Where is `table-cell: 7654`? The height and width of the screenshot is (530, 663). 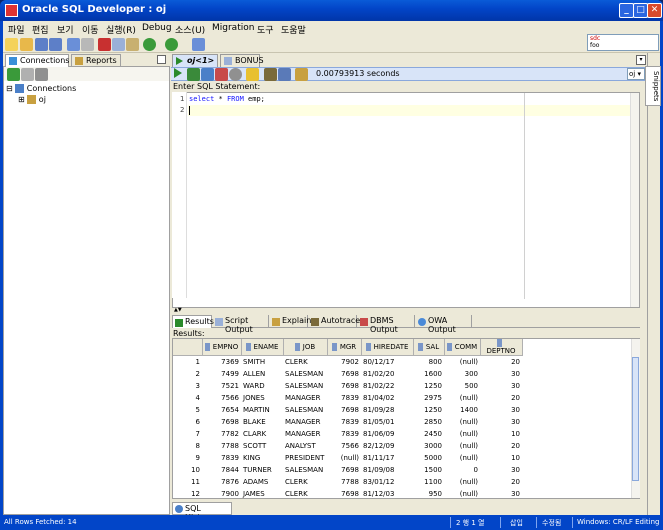 table-cell: 7654 is located at coordinates (221, 410).